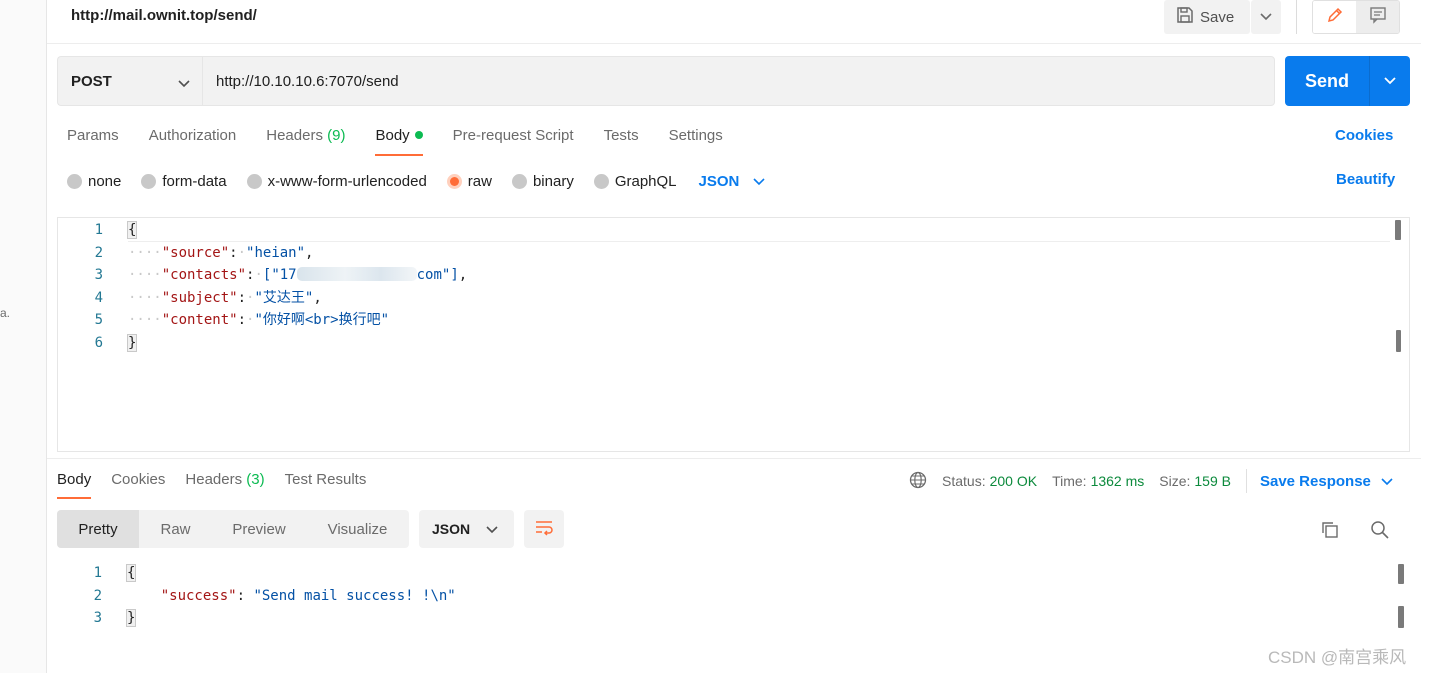 This screenshot has width=1436, height=673. What do you see at coordinates (91, 81) in the screenshot?
I see `method-label: POST` at bounding box center [91, 81].